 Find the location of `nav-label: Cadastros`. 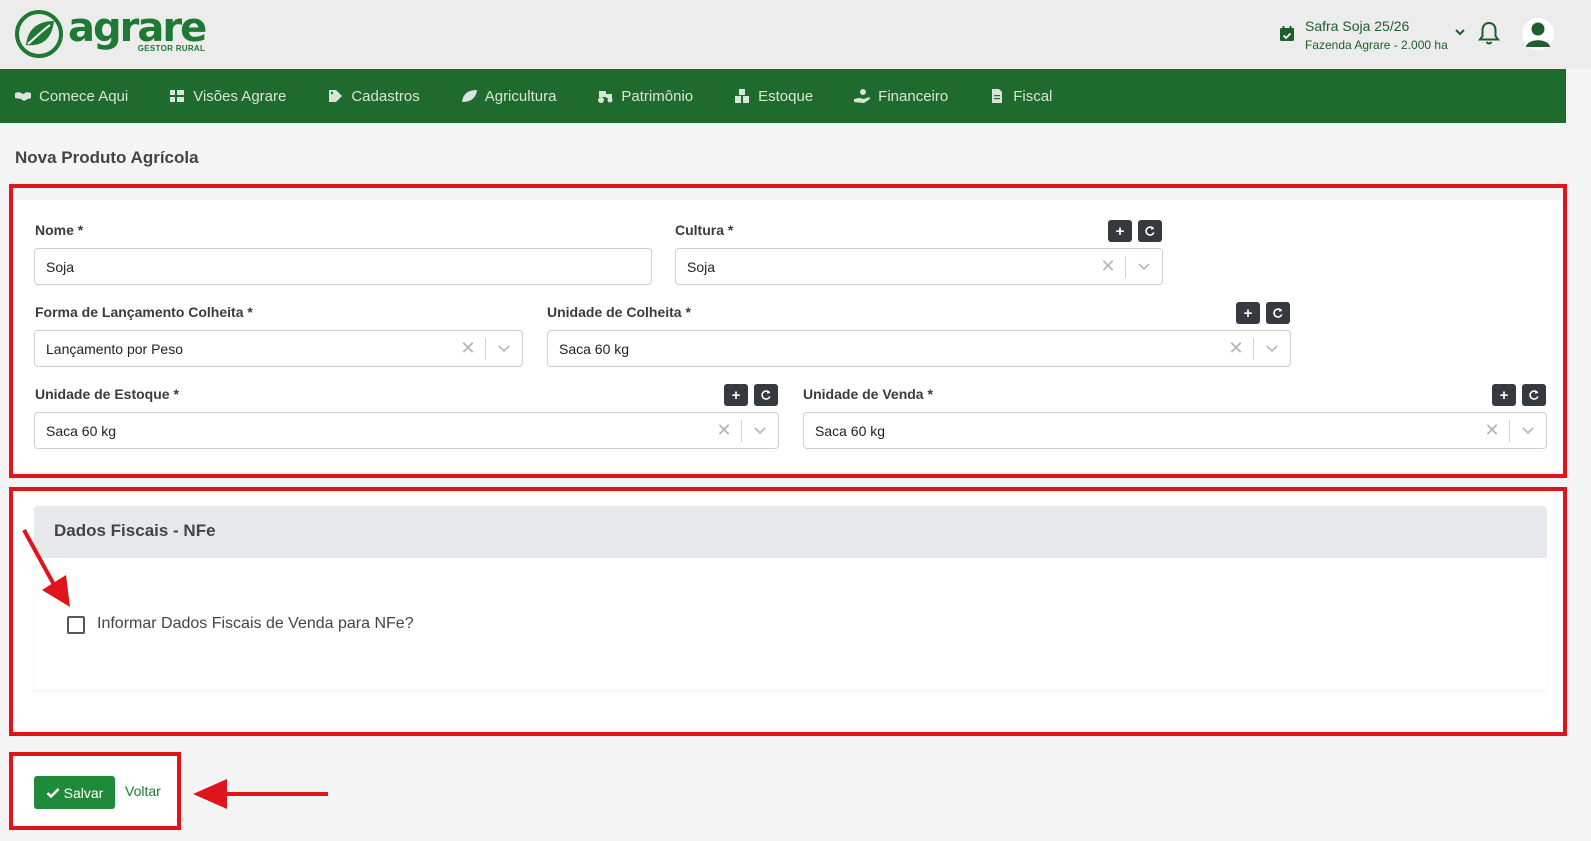

nav-label: Cadastros is located at coordinates (385, 96).